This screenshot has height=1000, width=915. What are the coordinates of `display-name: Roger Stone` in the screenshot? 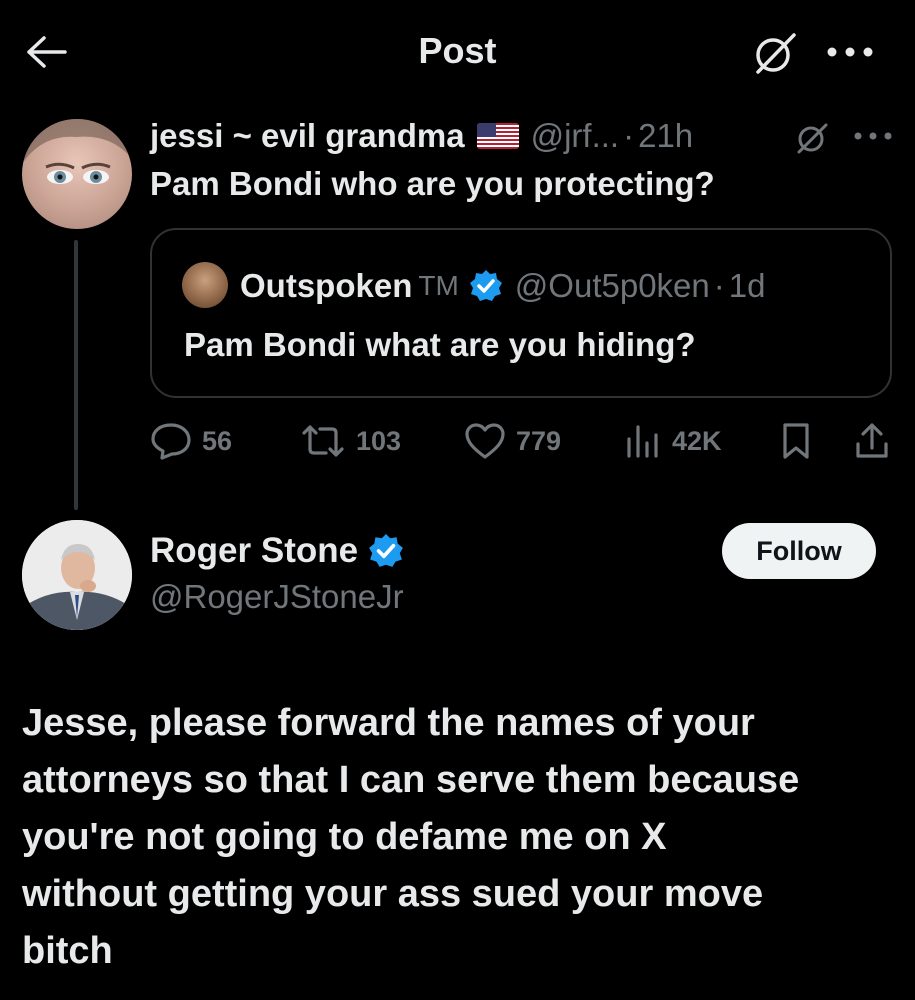 It's located at (277, 551).